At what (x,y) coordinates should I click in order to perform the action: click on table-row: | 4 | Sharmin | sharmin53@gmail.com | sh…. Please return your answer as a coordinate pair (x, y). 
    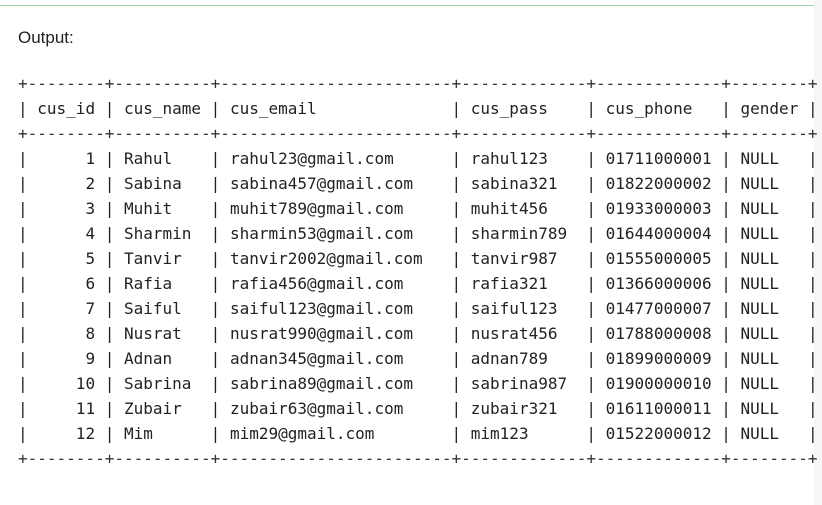
    Looking at the image, I should click on (418, 233).